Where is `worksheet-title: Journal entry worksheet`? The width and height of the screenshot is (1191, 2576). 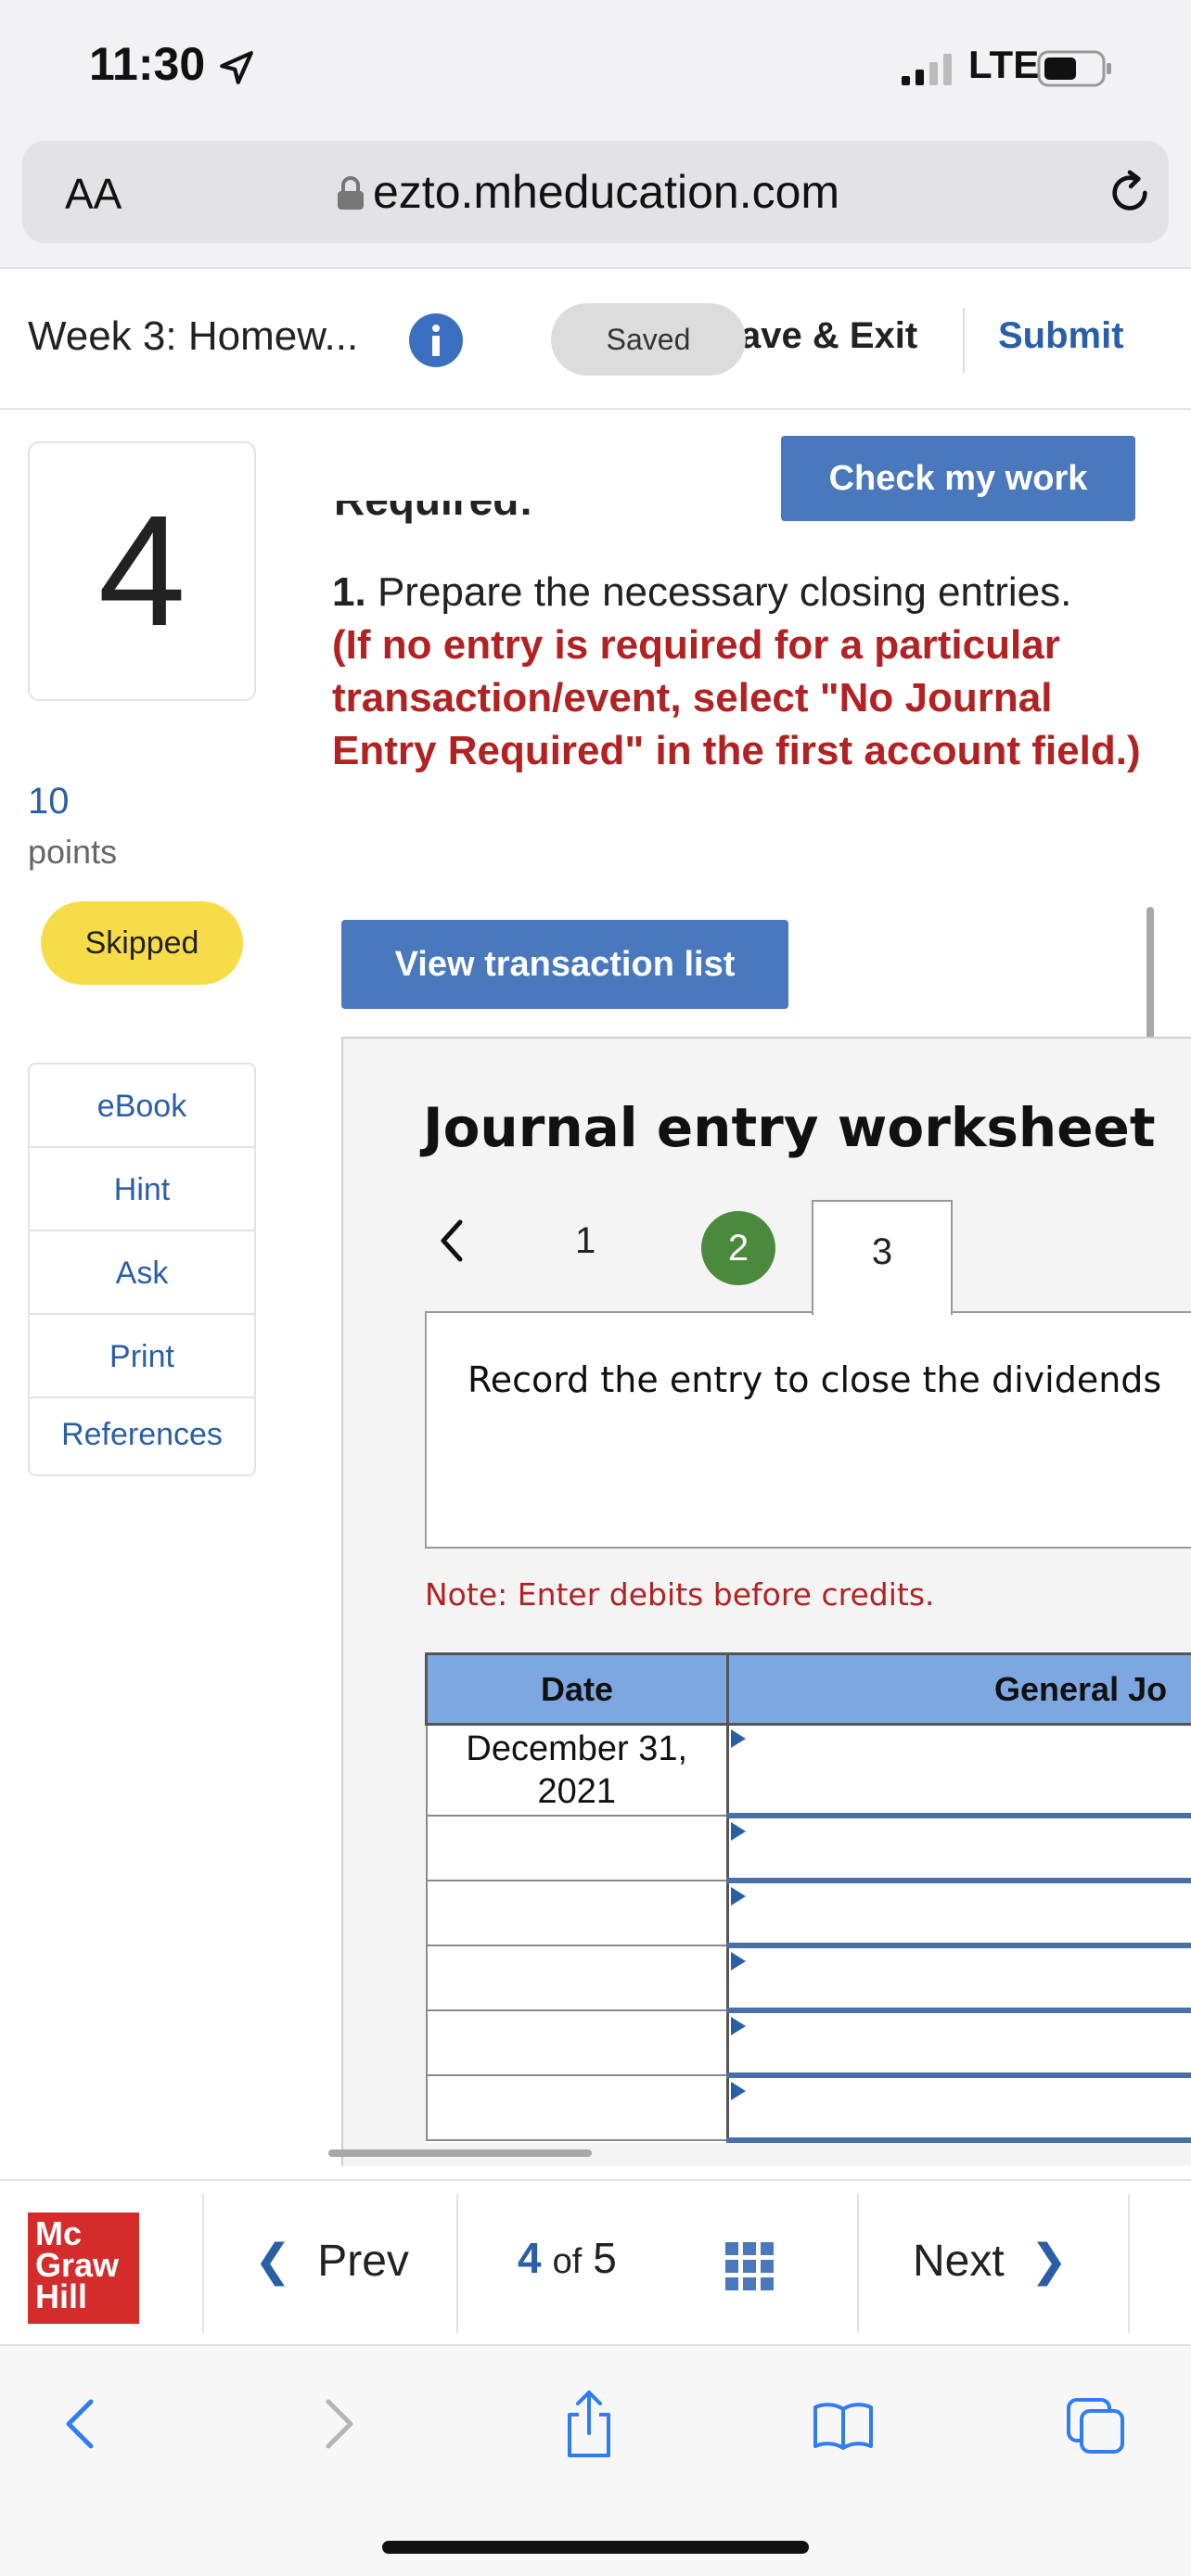 worksheet-title: Journal entry worksheet is located at coordinates (790, 1127).